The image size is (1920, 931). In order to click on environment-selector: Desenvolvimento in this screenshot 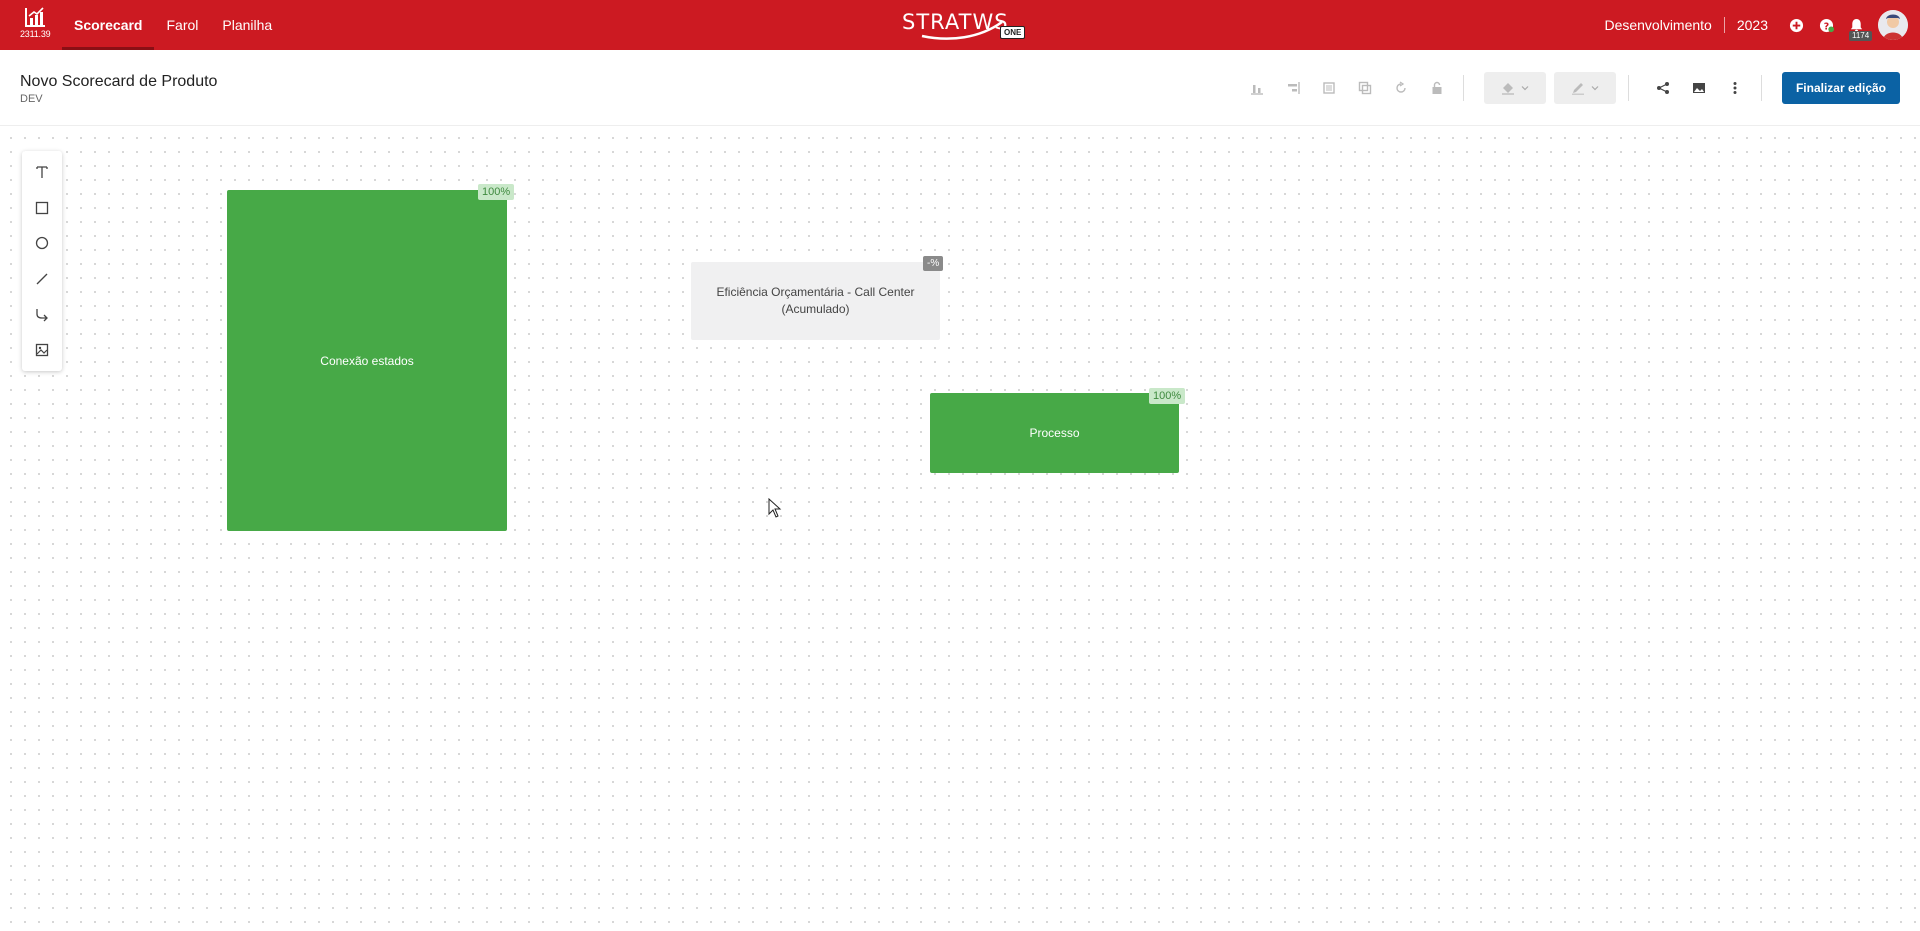, I will do `click(1664, 25)`.